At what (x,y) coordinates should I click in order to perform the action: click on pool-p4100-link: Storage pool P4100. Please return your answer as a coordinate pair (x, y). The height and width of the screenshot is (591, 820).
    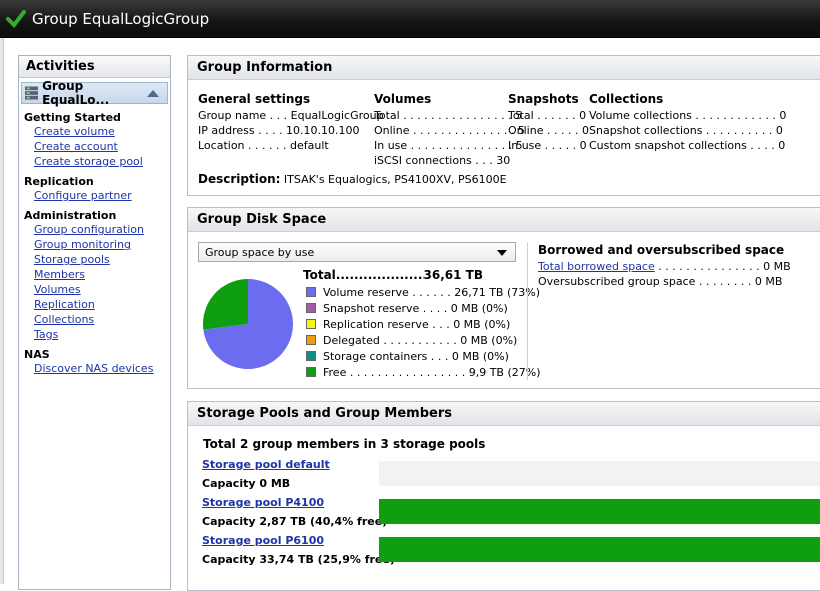
    Looking at the image, I should click on (294, 504).